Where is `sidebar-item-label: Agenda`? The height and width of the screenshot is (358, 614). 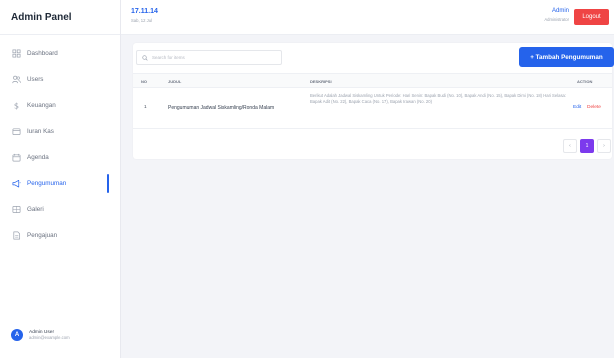
sidebar-item-label: Agenda is located at coordinates (38, 157).